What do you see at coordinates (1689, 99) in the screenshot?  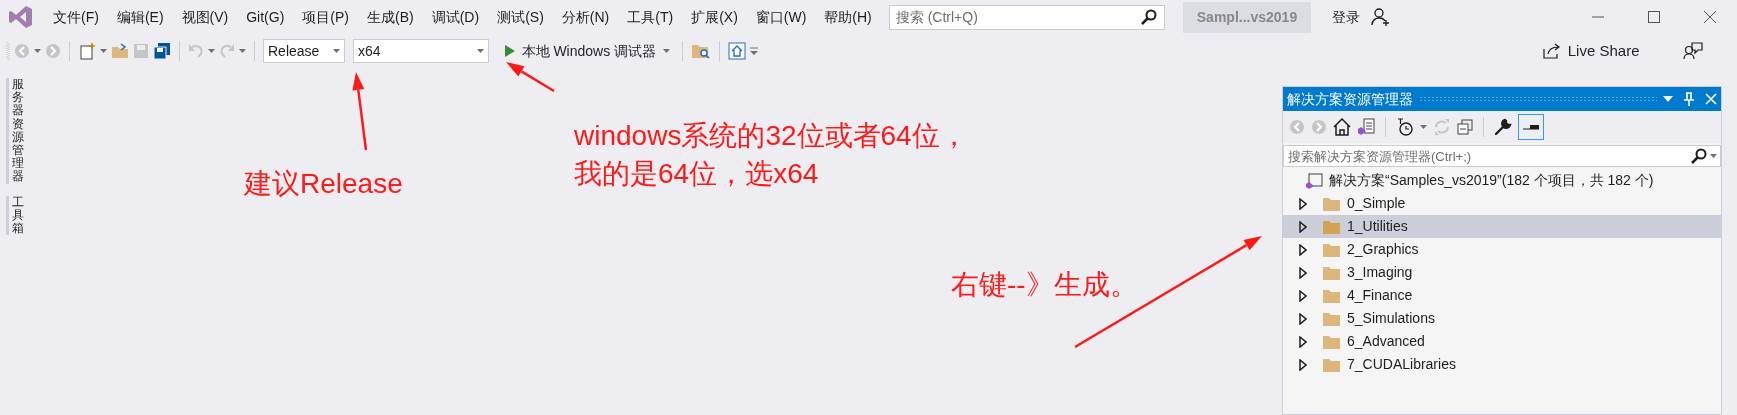 I see `pin-icon` at bounding box center [1689, 99].